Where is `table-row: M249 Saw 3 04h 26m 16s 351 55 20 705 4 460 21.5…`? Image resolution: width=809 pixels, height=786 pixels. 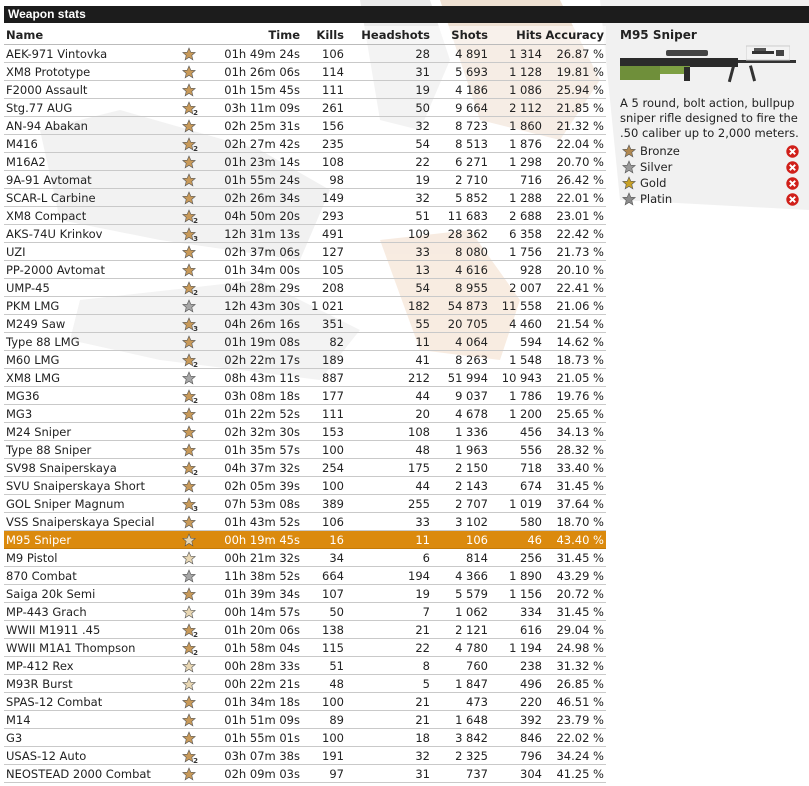
table-row: M249 Saw 3 04h 26m 16s 351 55 20 705 4 460 21.5… is located at coordinates (305, 323).